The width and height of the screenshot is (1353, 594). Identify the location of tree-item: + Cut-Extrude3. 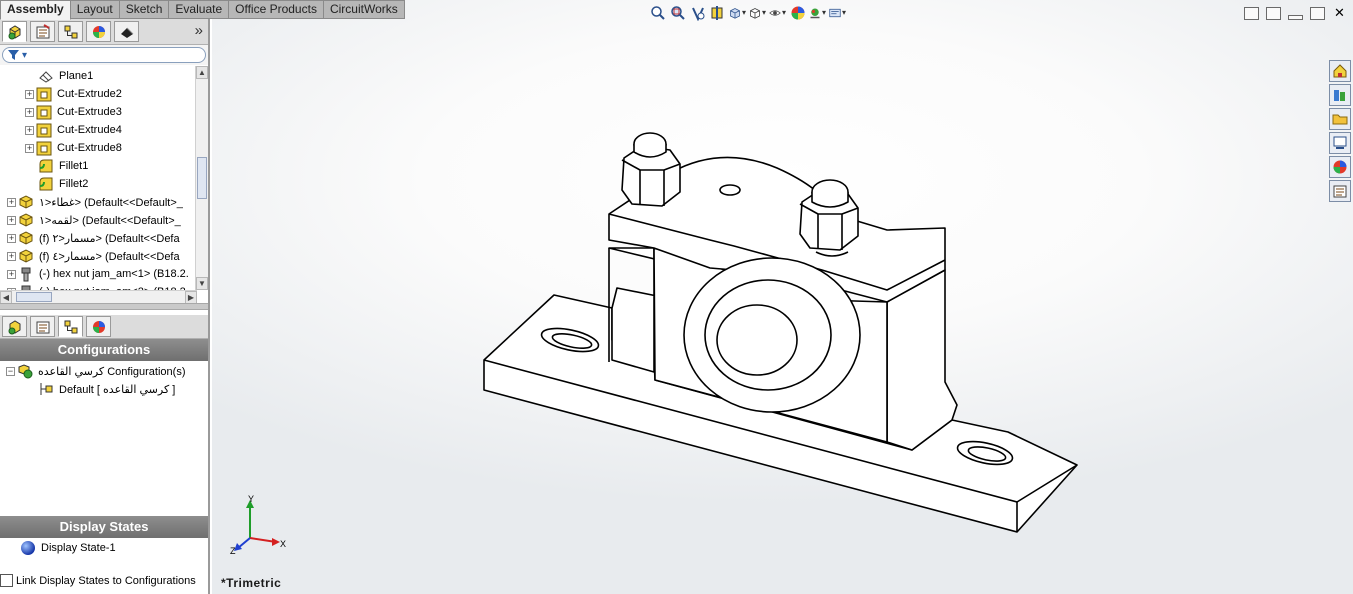
(98, 112).